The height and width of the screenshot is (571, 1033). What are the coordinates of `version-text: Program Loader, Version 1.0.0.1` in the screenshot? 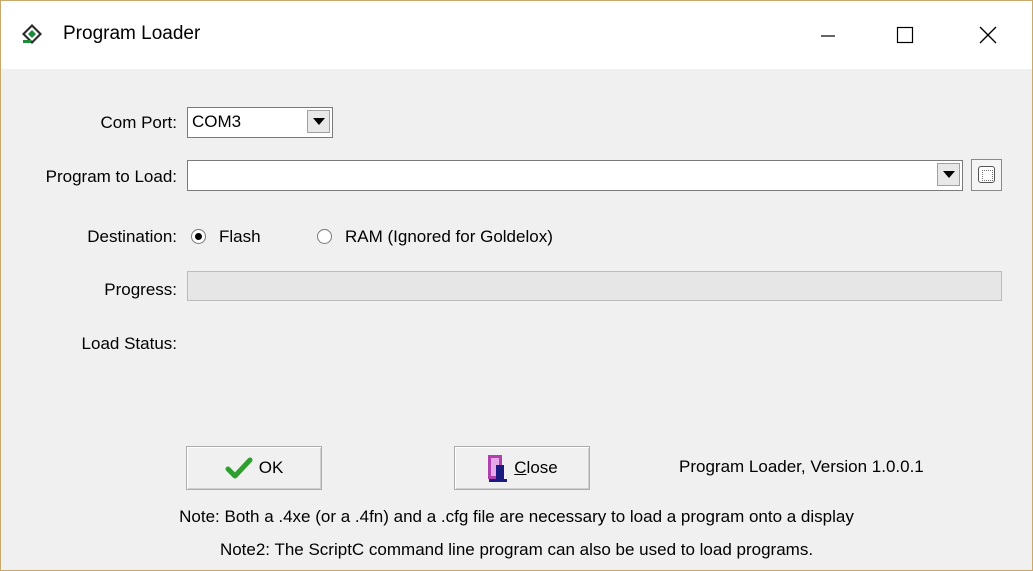 It's located at (801, 466).